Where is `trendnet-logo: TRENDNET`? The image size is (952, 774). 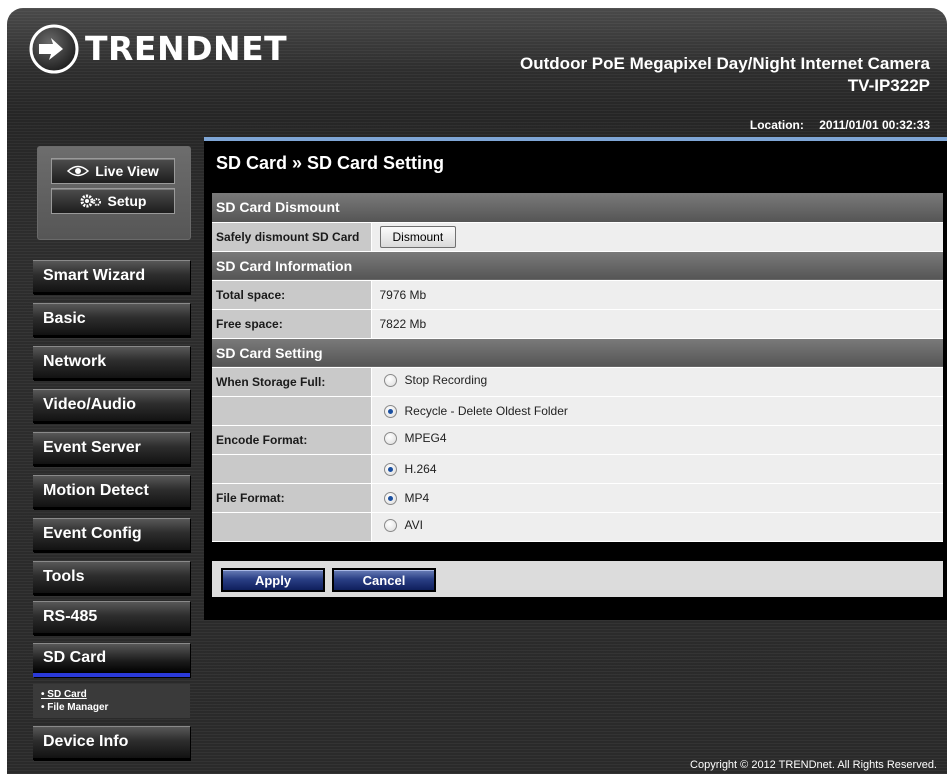
trendnet-logo: TRENDNET is located at coordinates (158, 49).